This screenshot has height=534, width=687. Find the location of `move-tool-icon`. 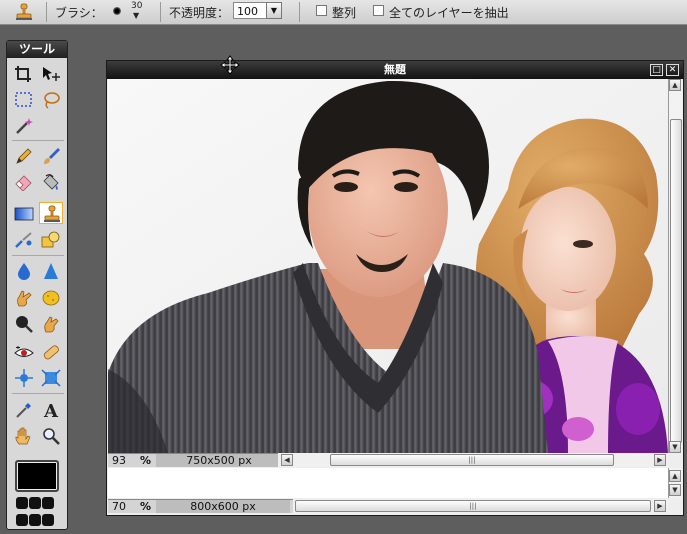

move-tool-icon is located at coordinates (51, 74).